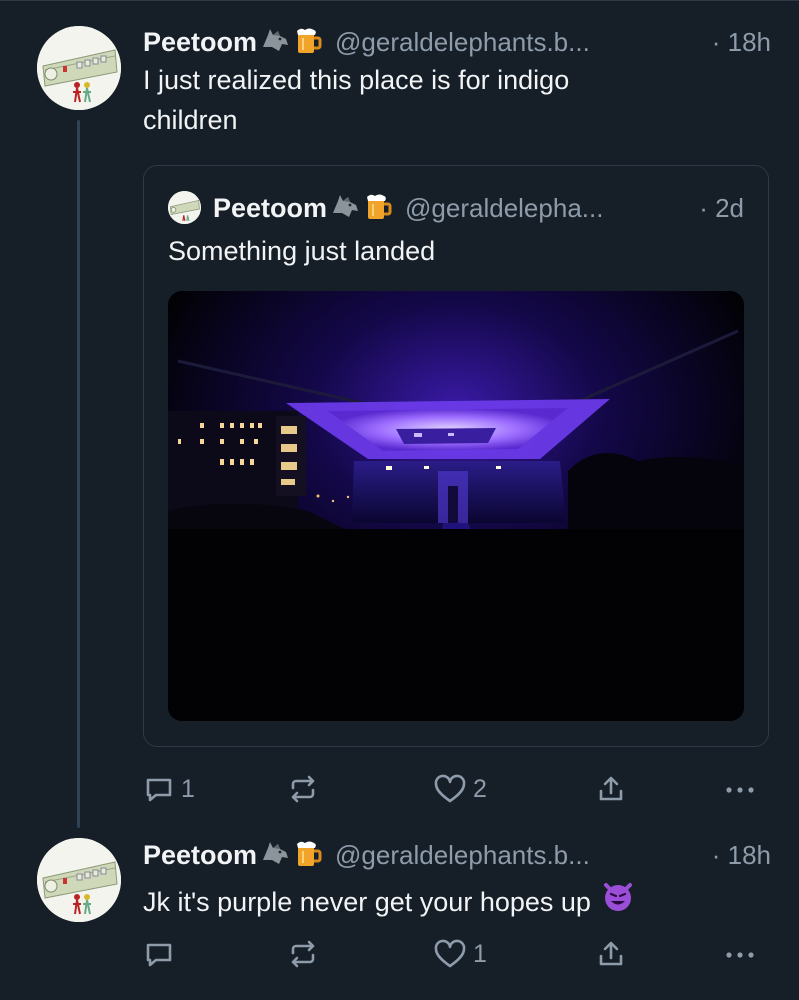 Image resolution: width=799 pixels, height=1000 pixels. Describe the element at coordinates (480, 788) in the screenshot. I see `like-count: 2` at that location.